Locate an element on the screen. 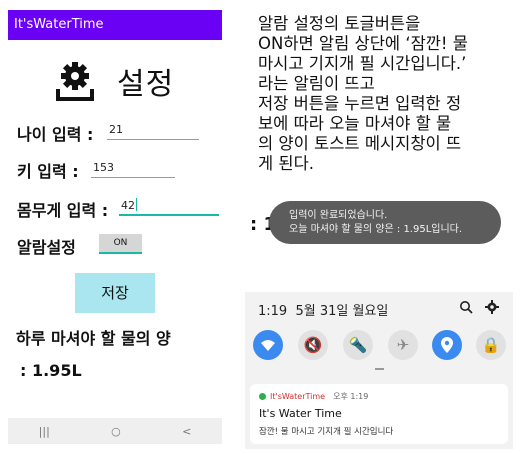  notification-title: It's Water Time is located at coordinates (300, 413).